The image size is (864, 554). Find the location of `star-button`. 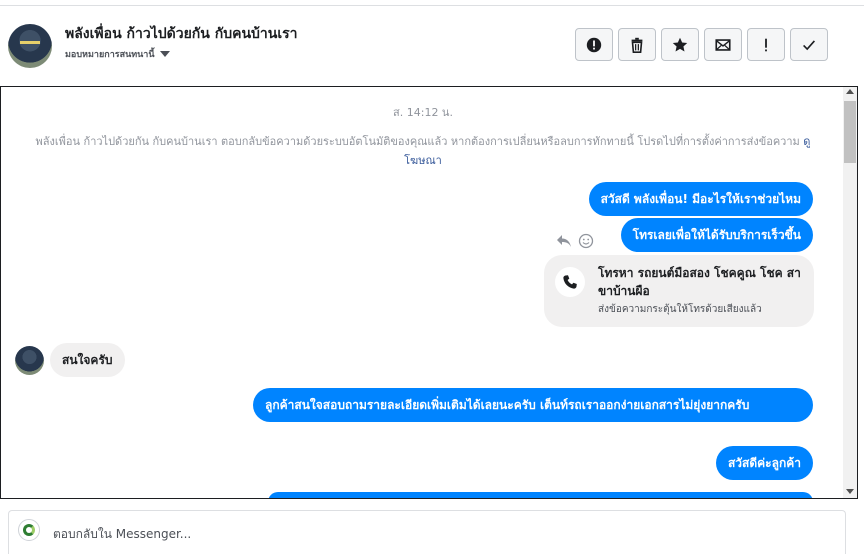

star-button is located at coordinates (680, 44).